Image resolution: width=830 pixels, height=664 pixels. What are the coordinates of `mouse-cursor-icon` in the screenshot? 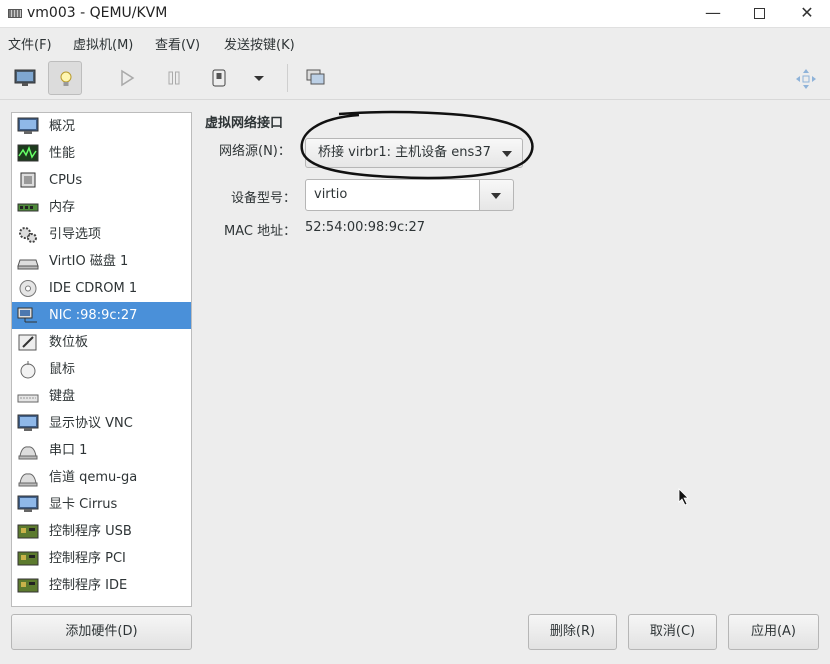 It's located at (683, 497).